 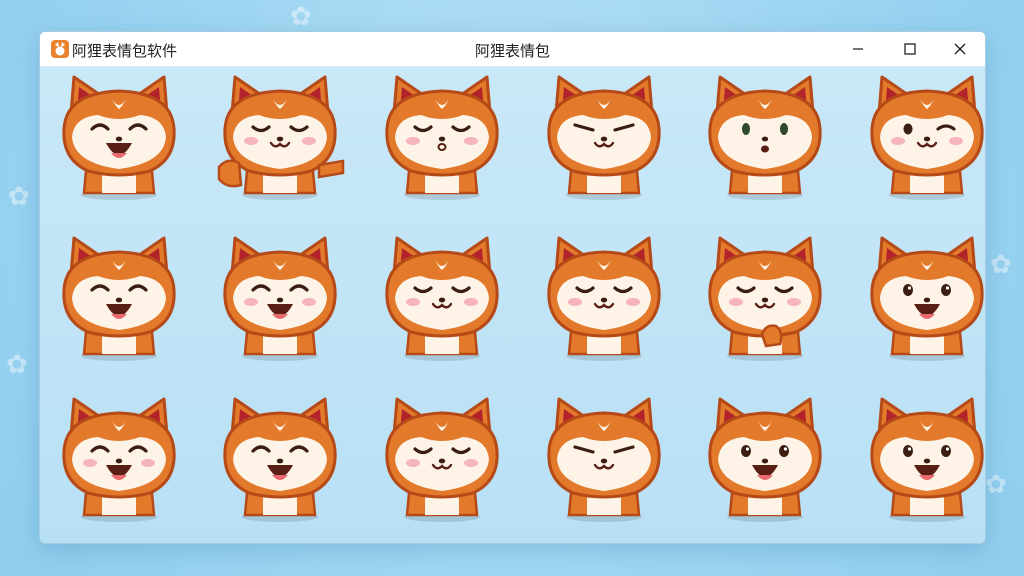 I want to click on sticker-peaceful, so click(x=442, y=459).